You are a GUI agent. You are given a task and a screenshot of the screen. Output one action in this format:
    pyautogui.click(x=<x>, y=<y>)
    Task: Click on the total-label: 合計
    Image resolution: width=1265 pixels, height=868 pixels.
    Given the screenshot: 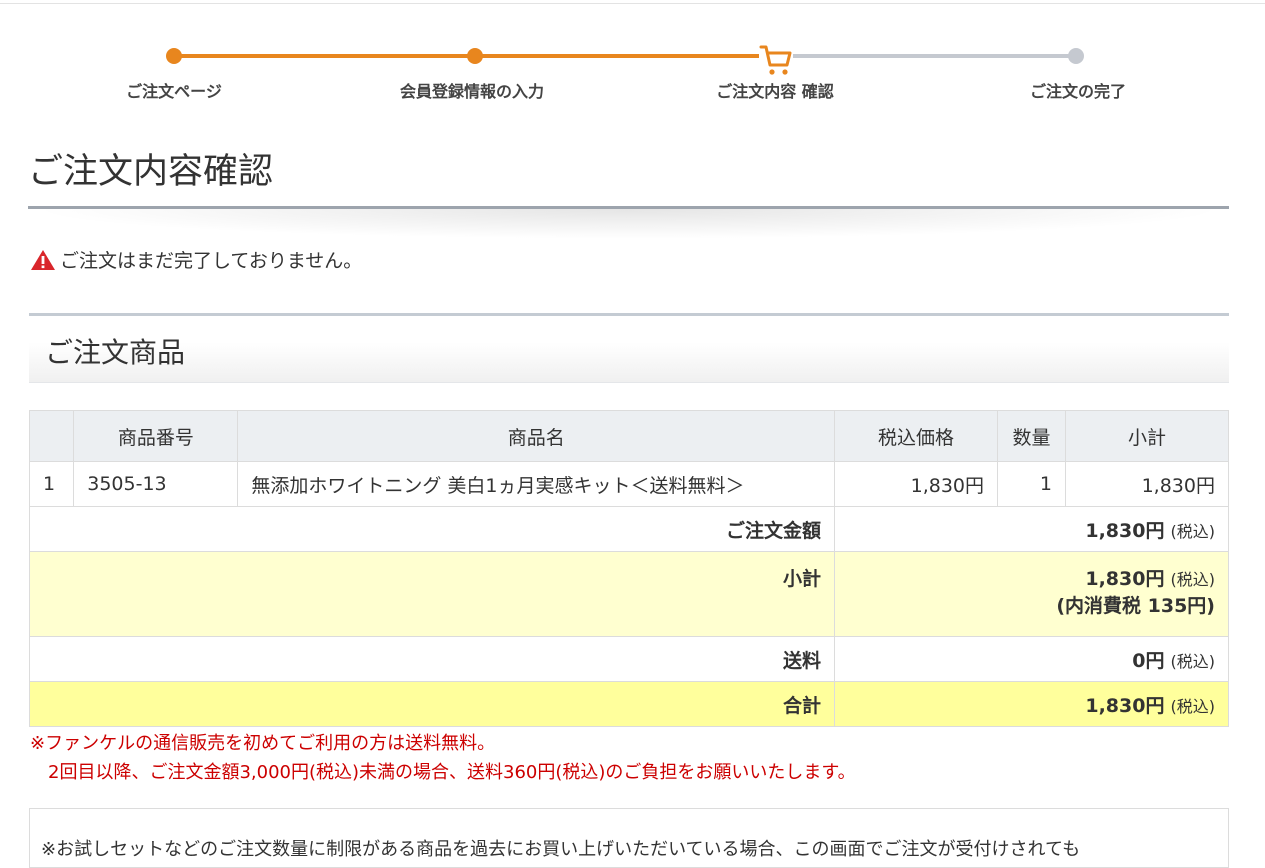 What is the action you would take?
    pyautogui.click(x=432, y=704)
    